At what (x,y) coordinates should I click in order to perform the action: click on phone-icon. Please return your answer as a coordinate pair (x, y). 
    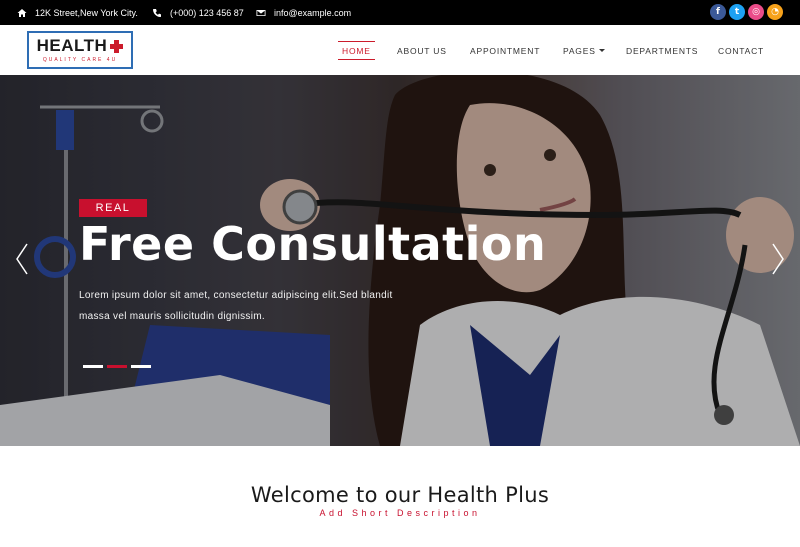
    Looking at the image, I should click on (157, 13).